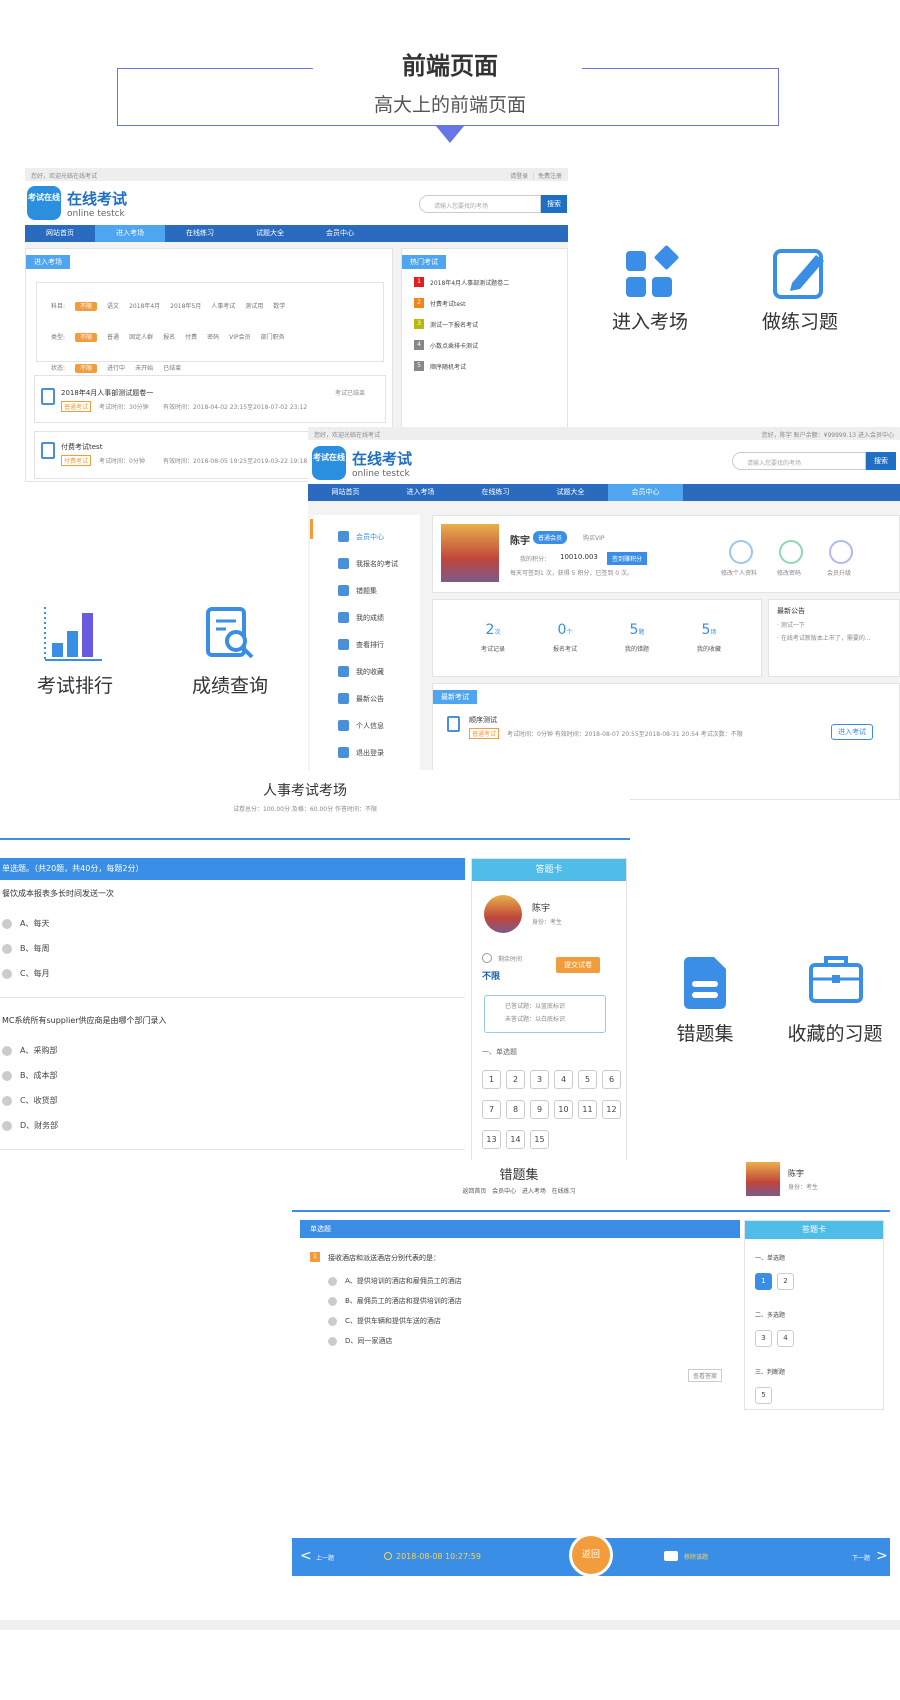 The width and height of the screenshot is (900, 1700). What do you see at coordinates (793, 625) in the screenshot?
I see `notice-item: 测试一下` at bounding box center [793, 625].